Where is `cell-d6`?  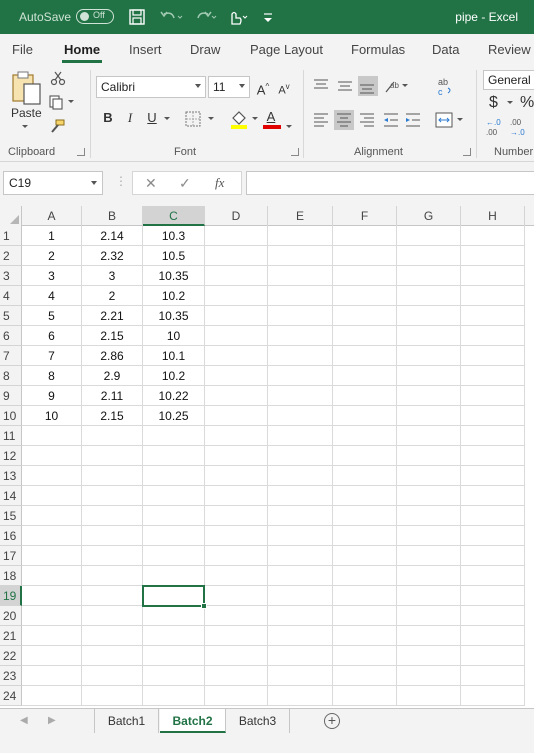
cell-d6 is located at coordinates (236, 336).